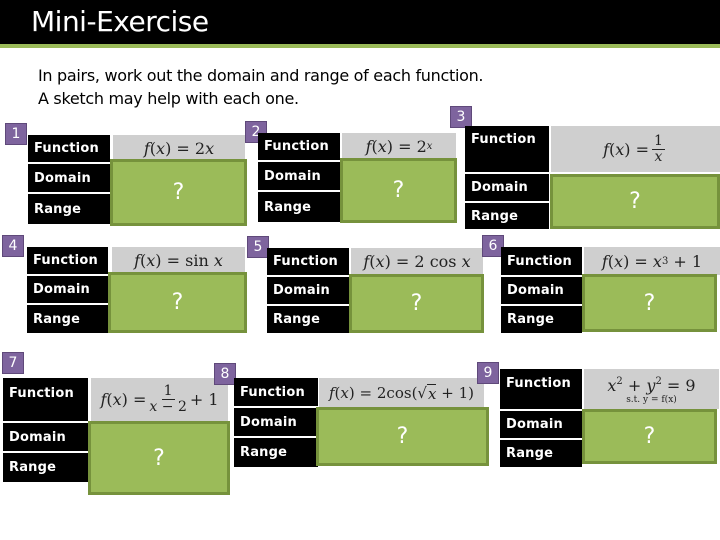 The width and height of the screenshot is (720, 540). Describe the element at coordinates (168, 98) in the screenshot. I see `instructions-line-2: A sketch may help with each one.` at that location.